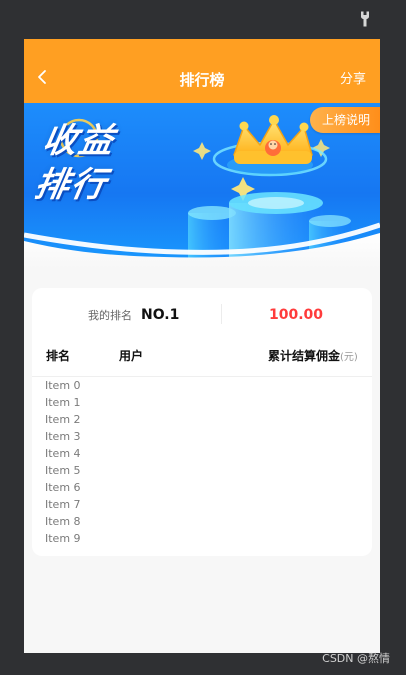  I want to click on my-rank-label: 我的排名, so click(110, 315).